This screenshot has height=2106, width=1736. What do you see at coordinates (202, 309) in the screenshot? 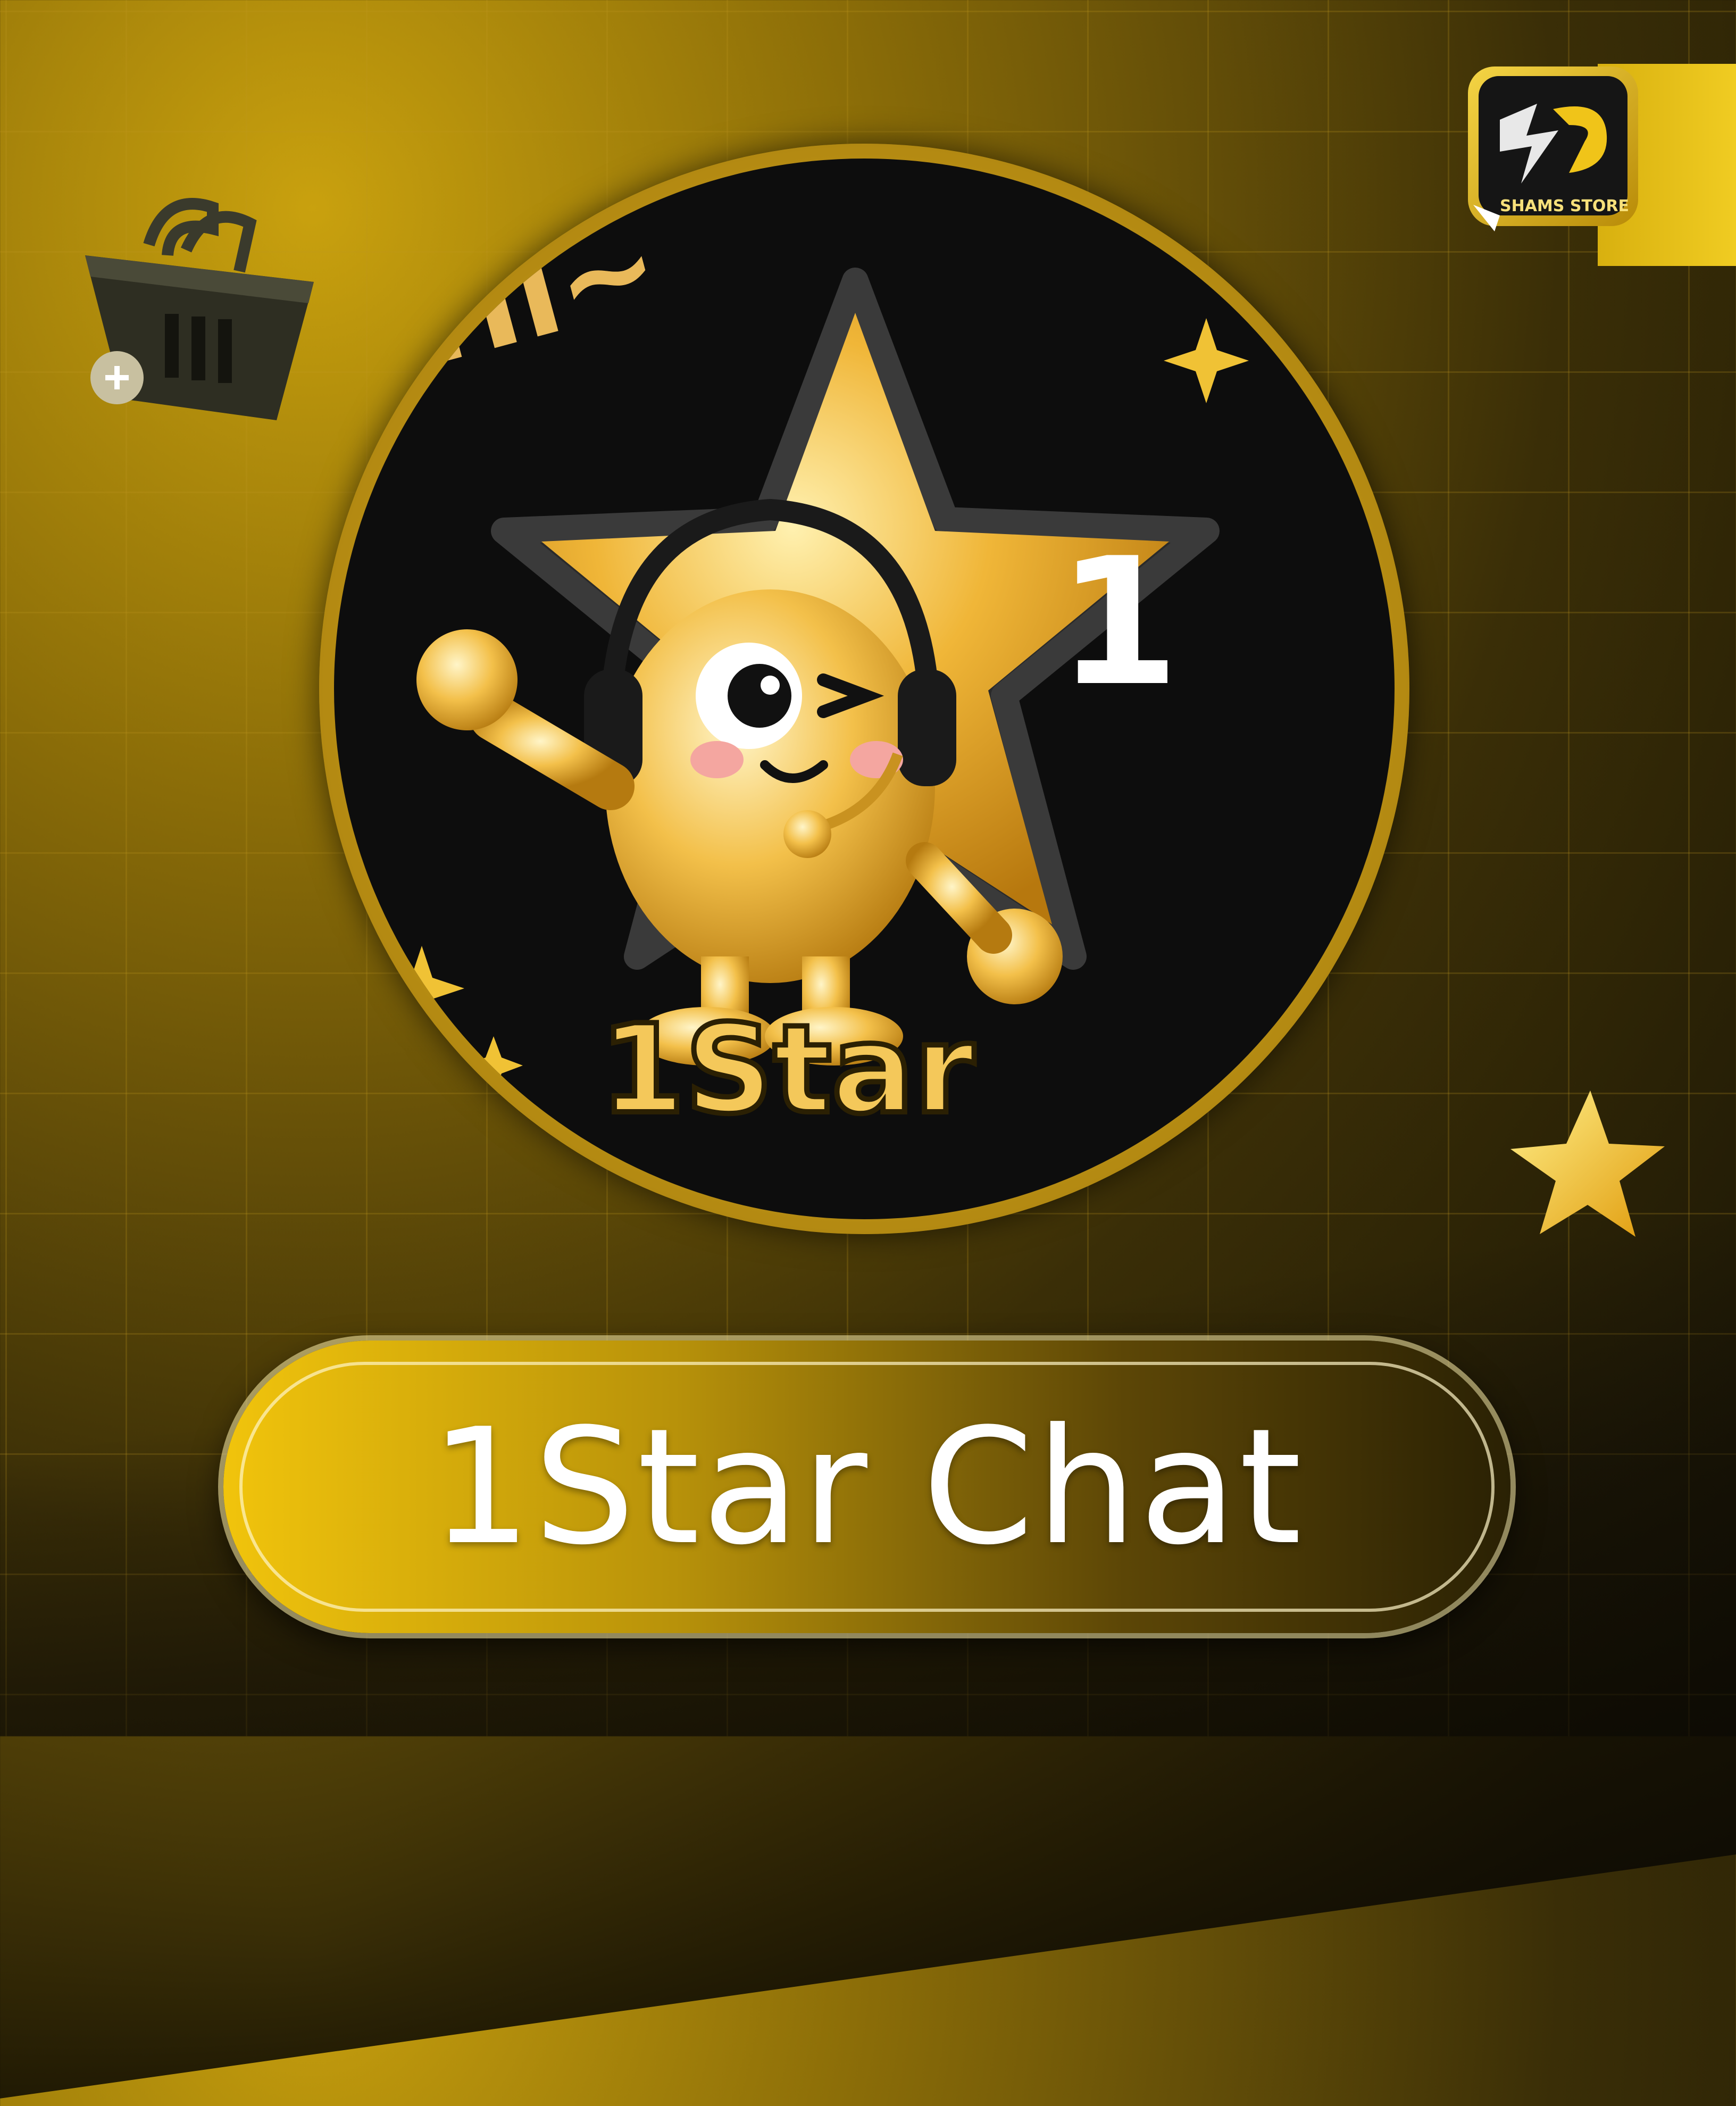
I see `shopping-basket-icon` at bounding box center [202, 309].